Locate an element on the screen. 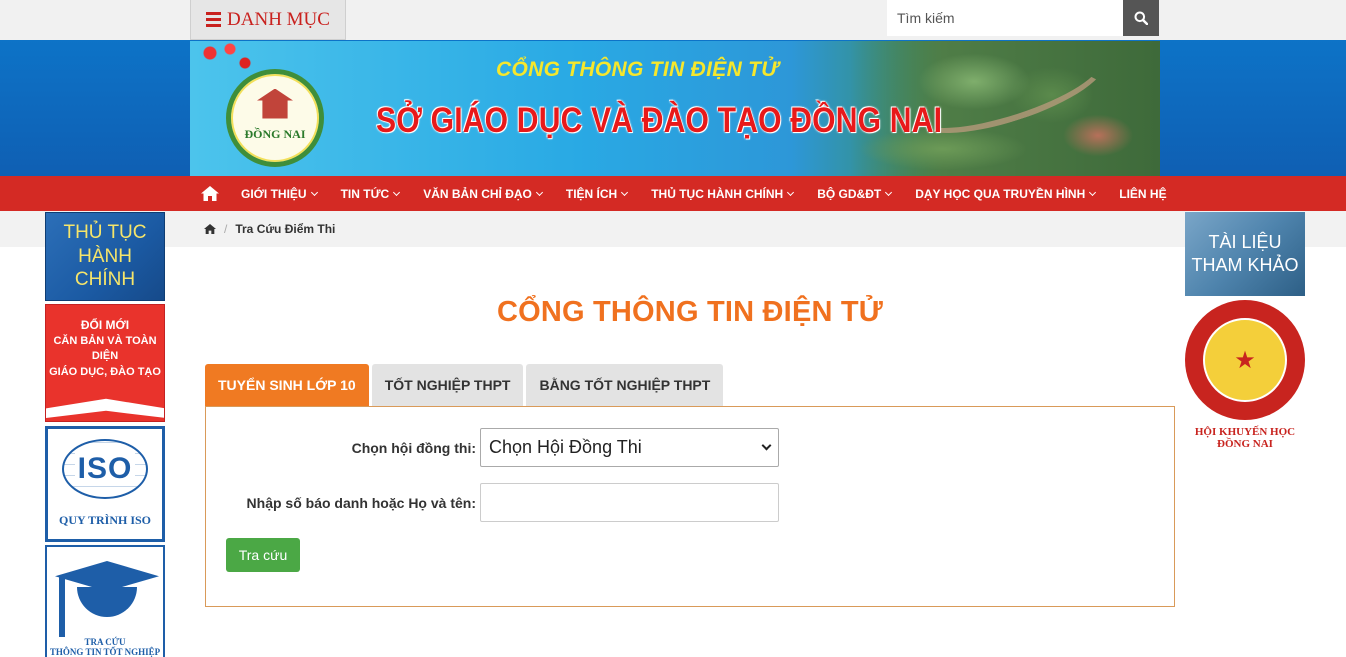  khuyen-hoc-logo: ★ is located at coordinates (1245, 360).